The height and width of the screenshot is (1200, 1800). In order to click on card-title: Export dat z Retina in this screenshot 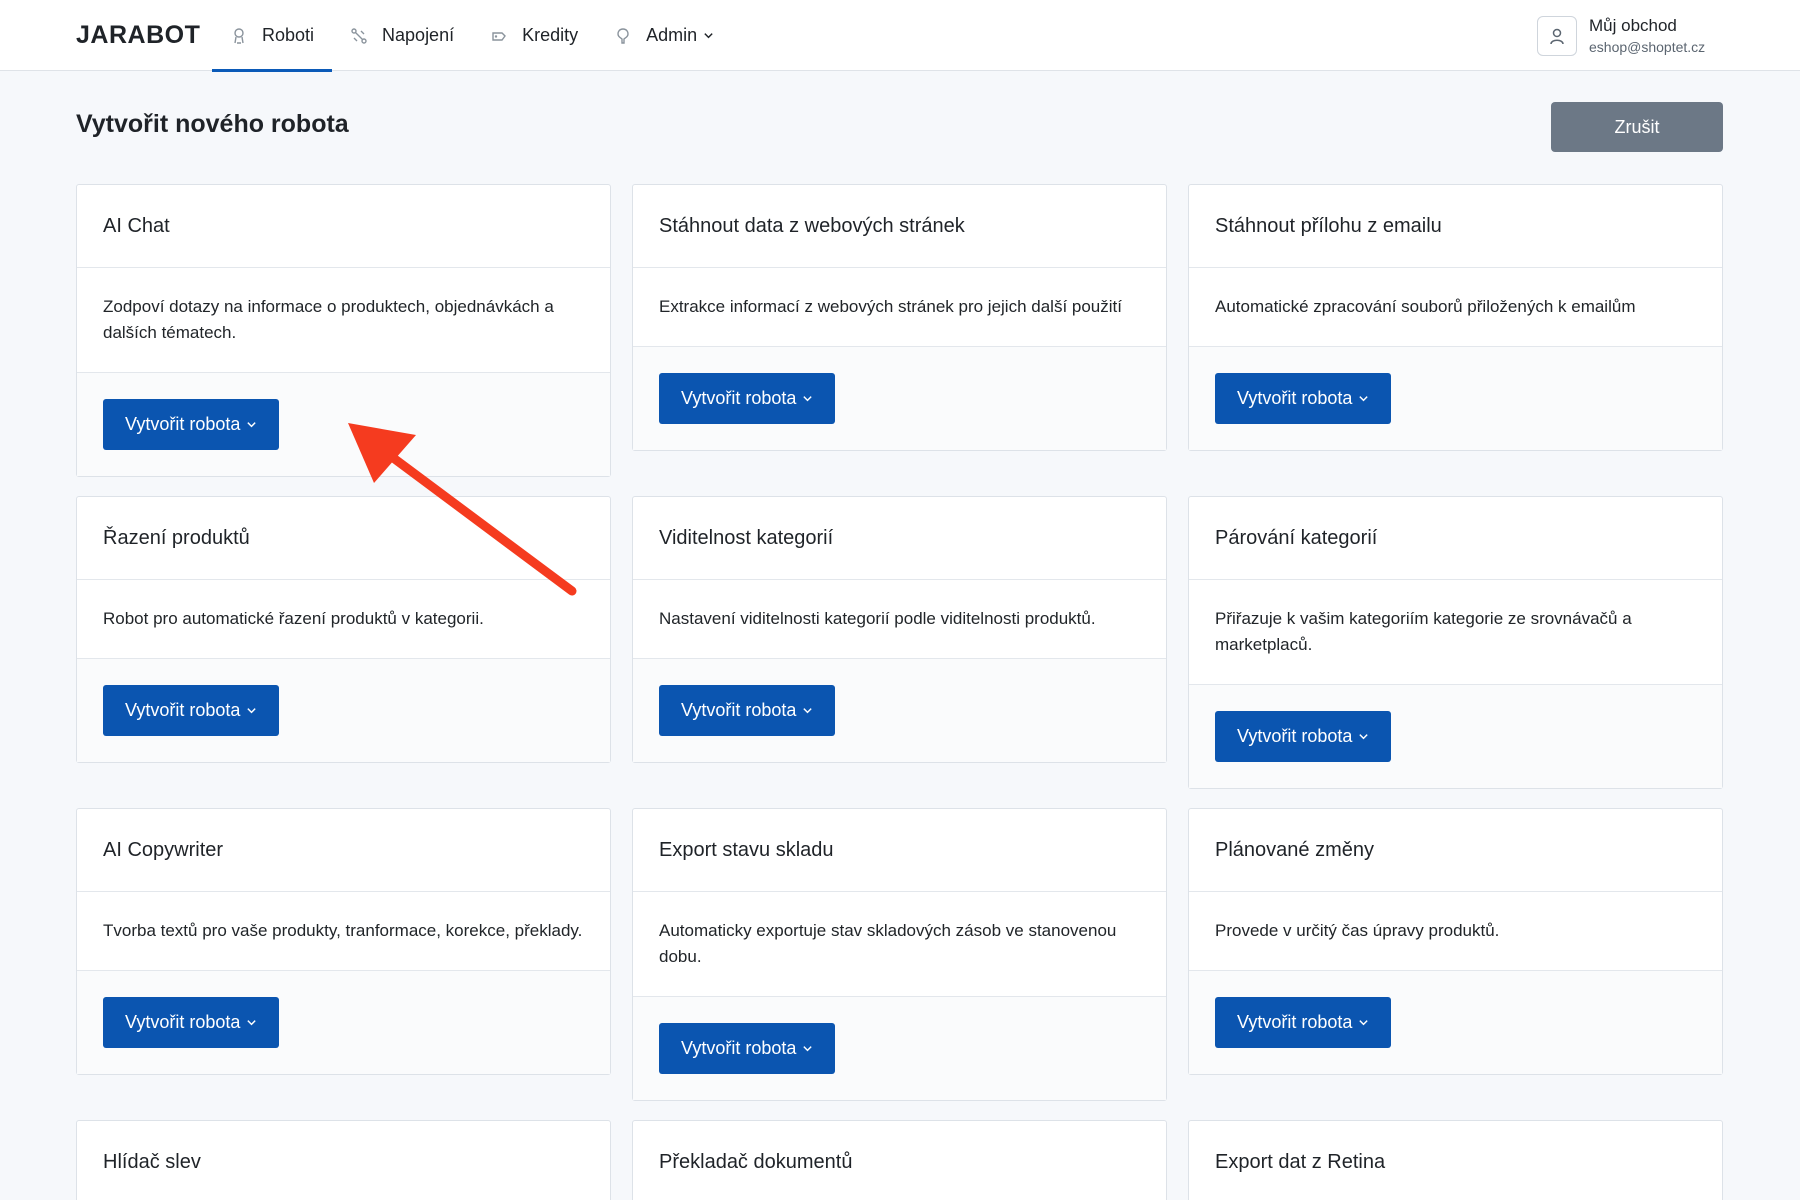, I will do `click(1455, 1160)`.